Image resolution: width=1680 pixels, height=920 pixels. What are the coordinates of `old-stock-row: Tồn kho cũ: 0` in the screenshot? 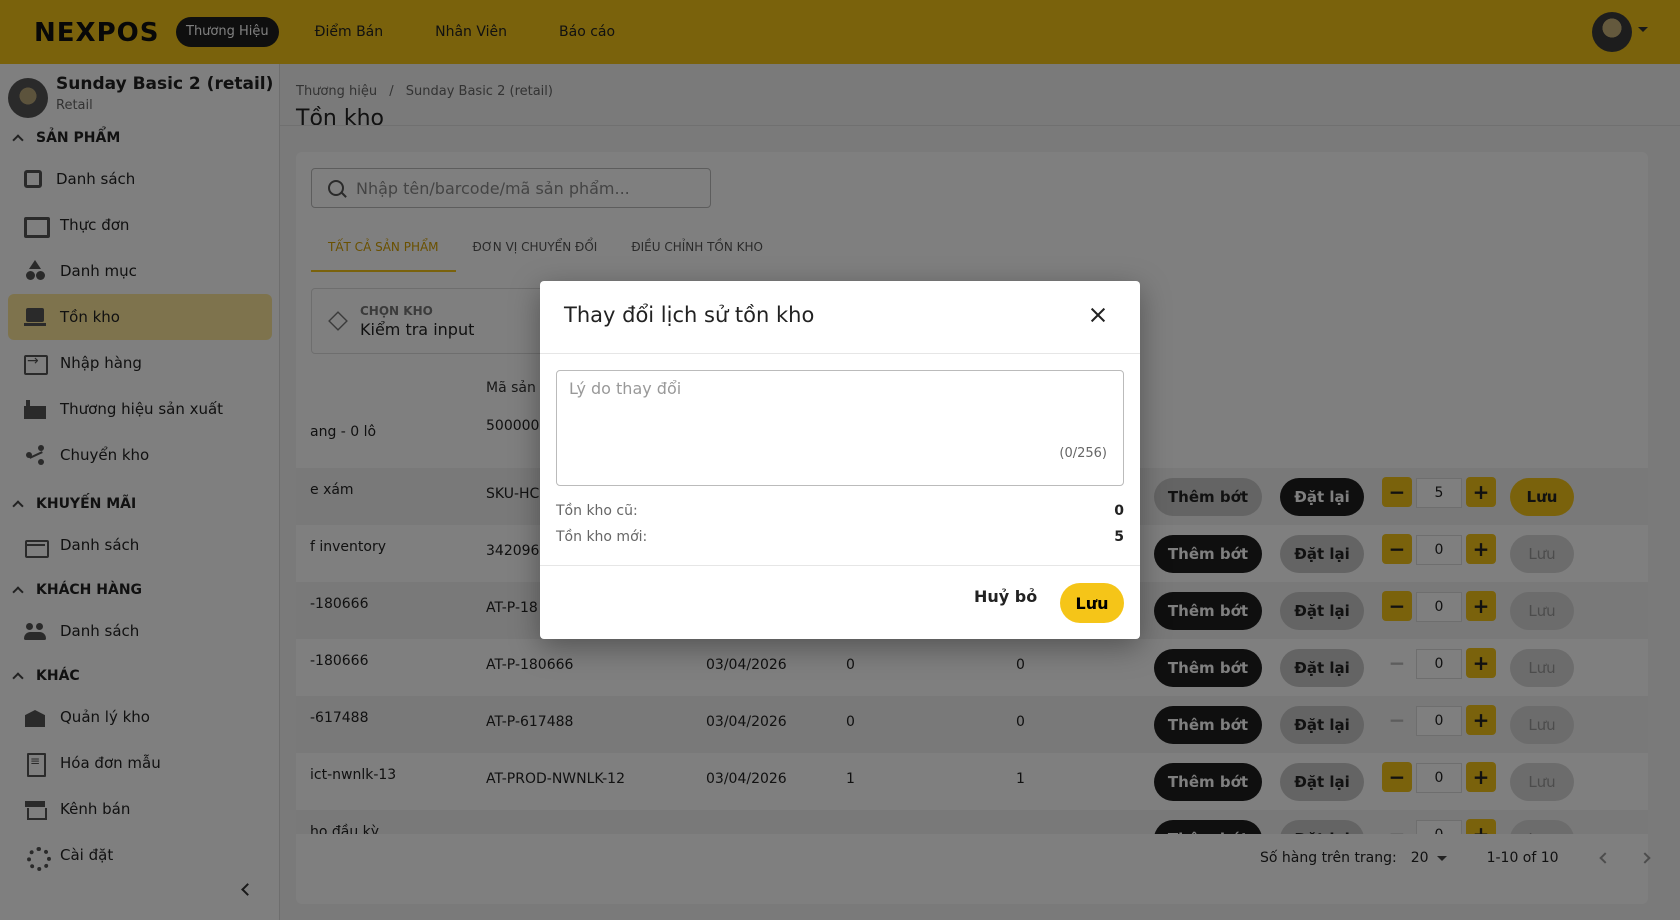 It's located at (840, 511).